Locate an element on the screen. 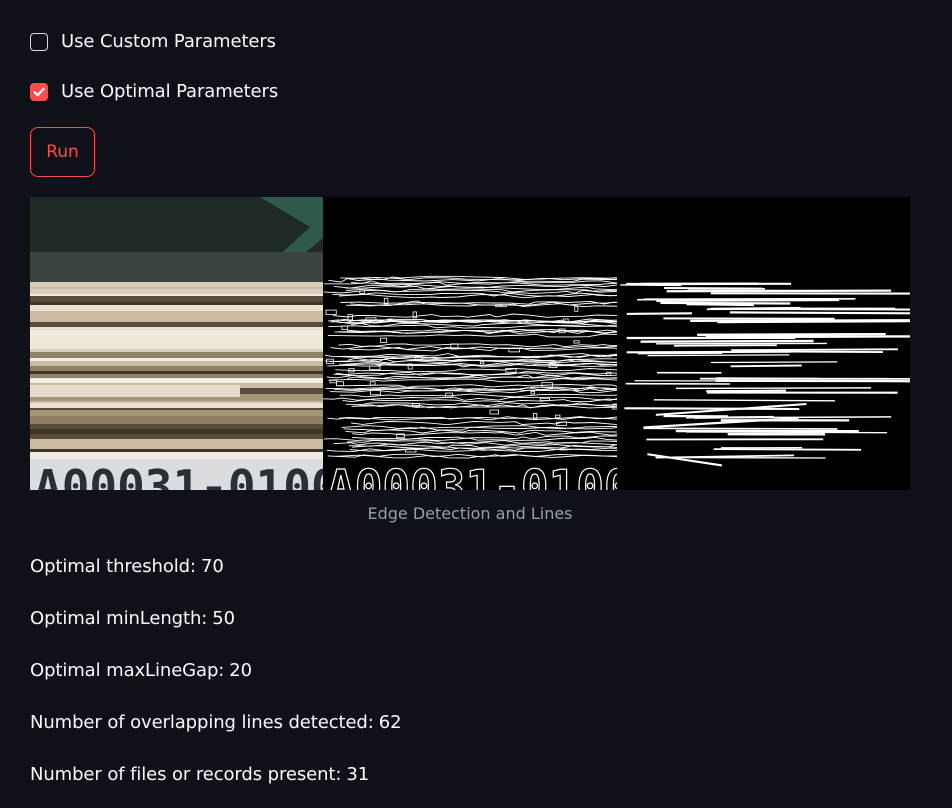 The height and width of the screenshot is (808, 952). figure-caption: Edge Detection and Lines is located at coordinates (470, 513).